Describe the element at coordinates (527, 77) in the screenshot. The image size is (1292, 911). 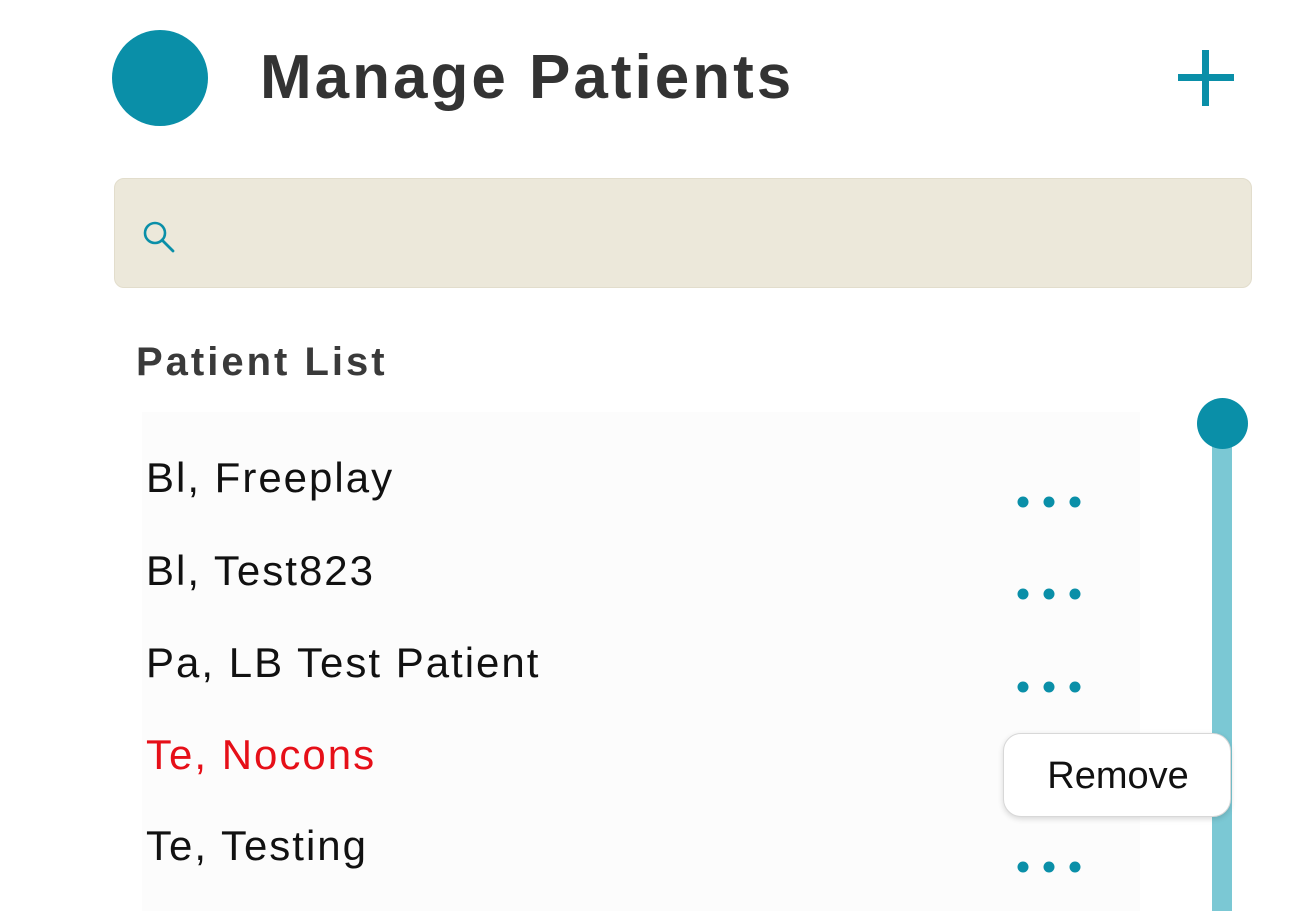
I see `page-title: Manage Patients` at that location.